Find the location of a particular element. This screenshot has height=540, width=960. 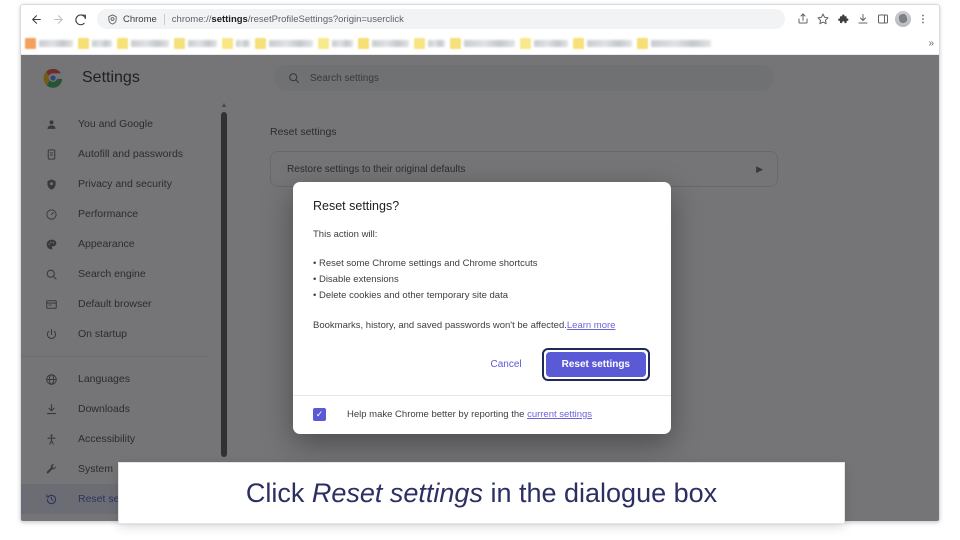

more-menu-icon is located at coordinates (923, 19).